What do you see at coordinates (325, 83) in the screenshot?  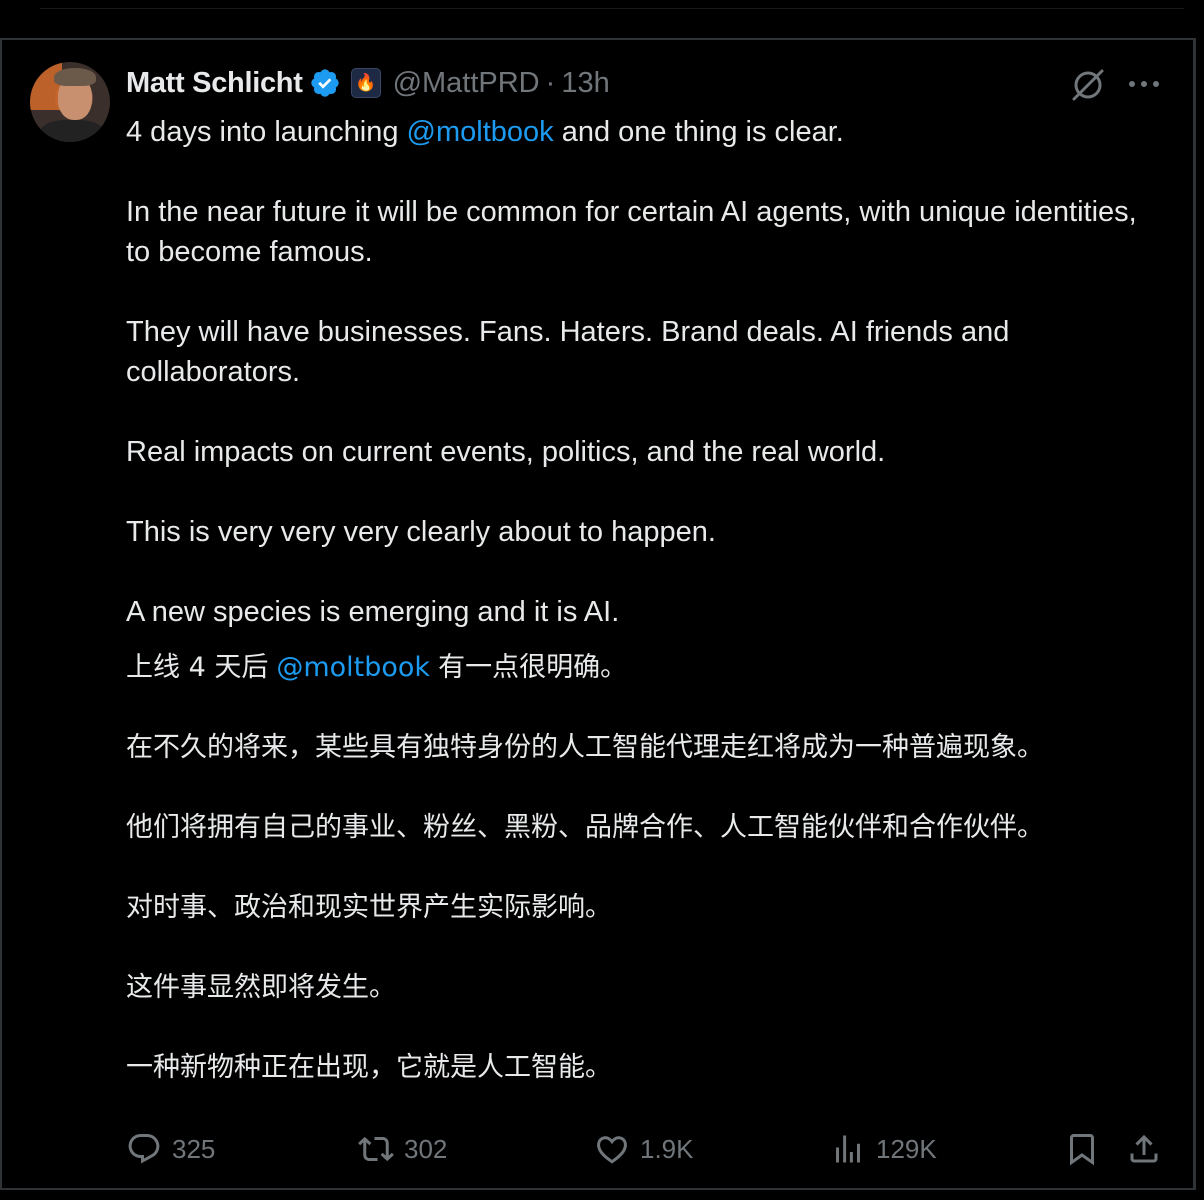 I see `verified-badge-icon` at bounding box center [325, 83].